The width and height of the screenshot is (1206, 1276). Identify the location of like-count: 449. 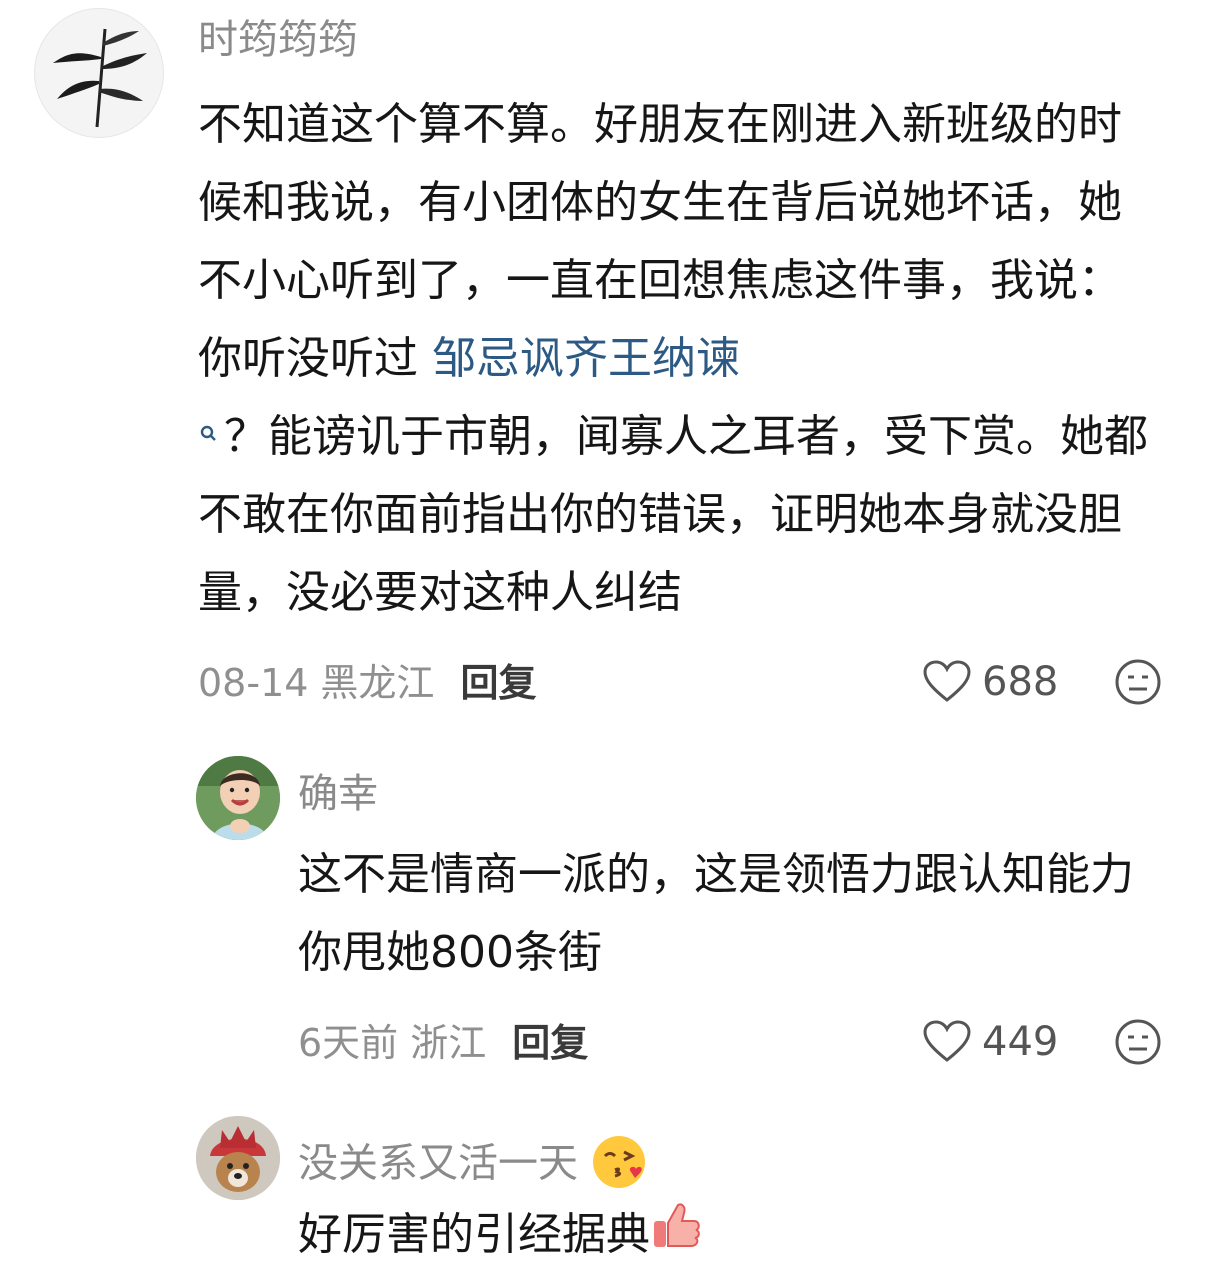
(1020, 1042).